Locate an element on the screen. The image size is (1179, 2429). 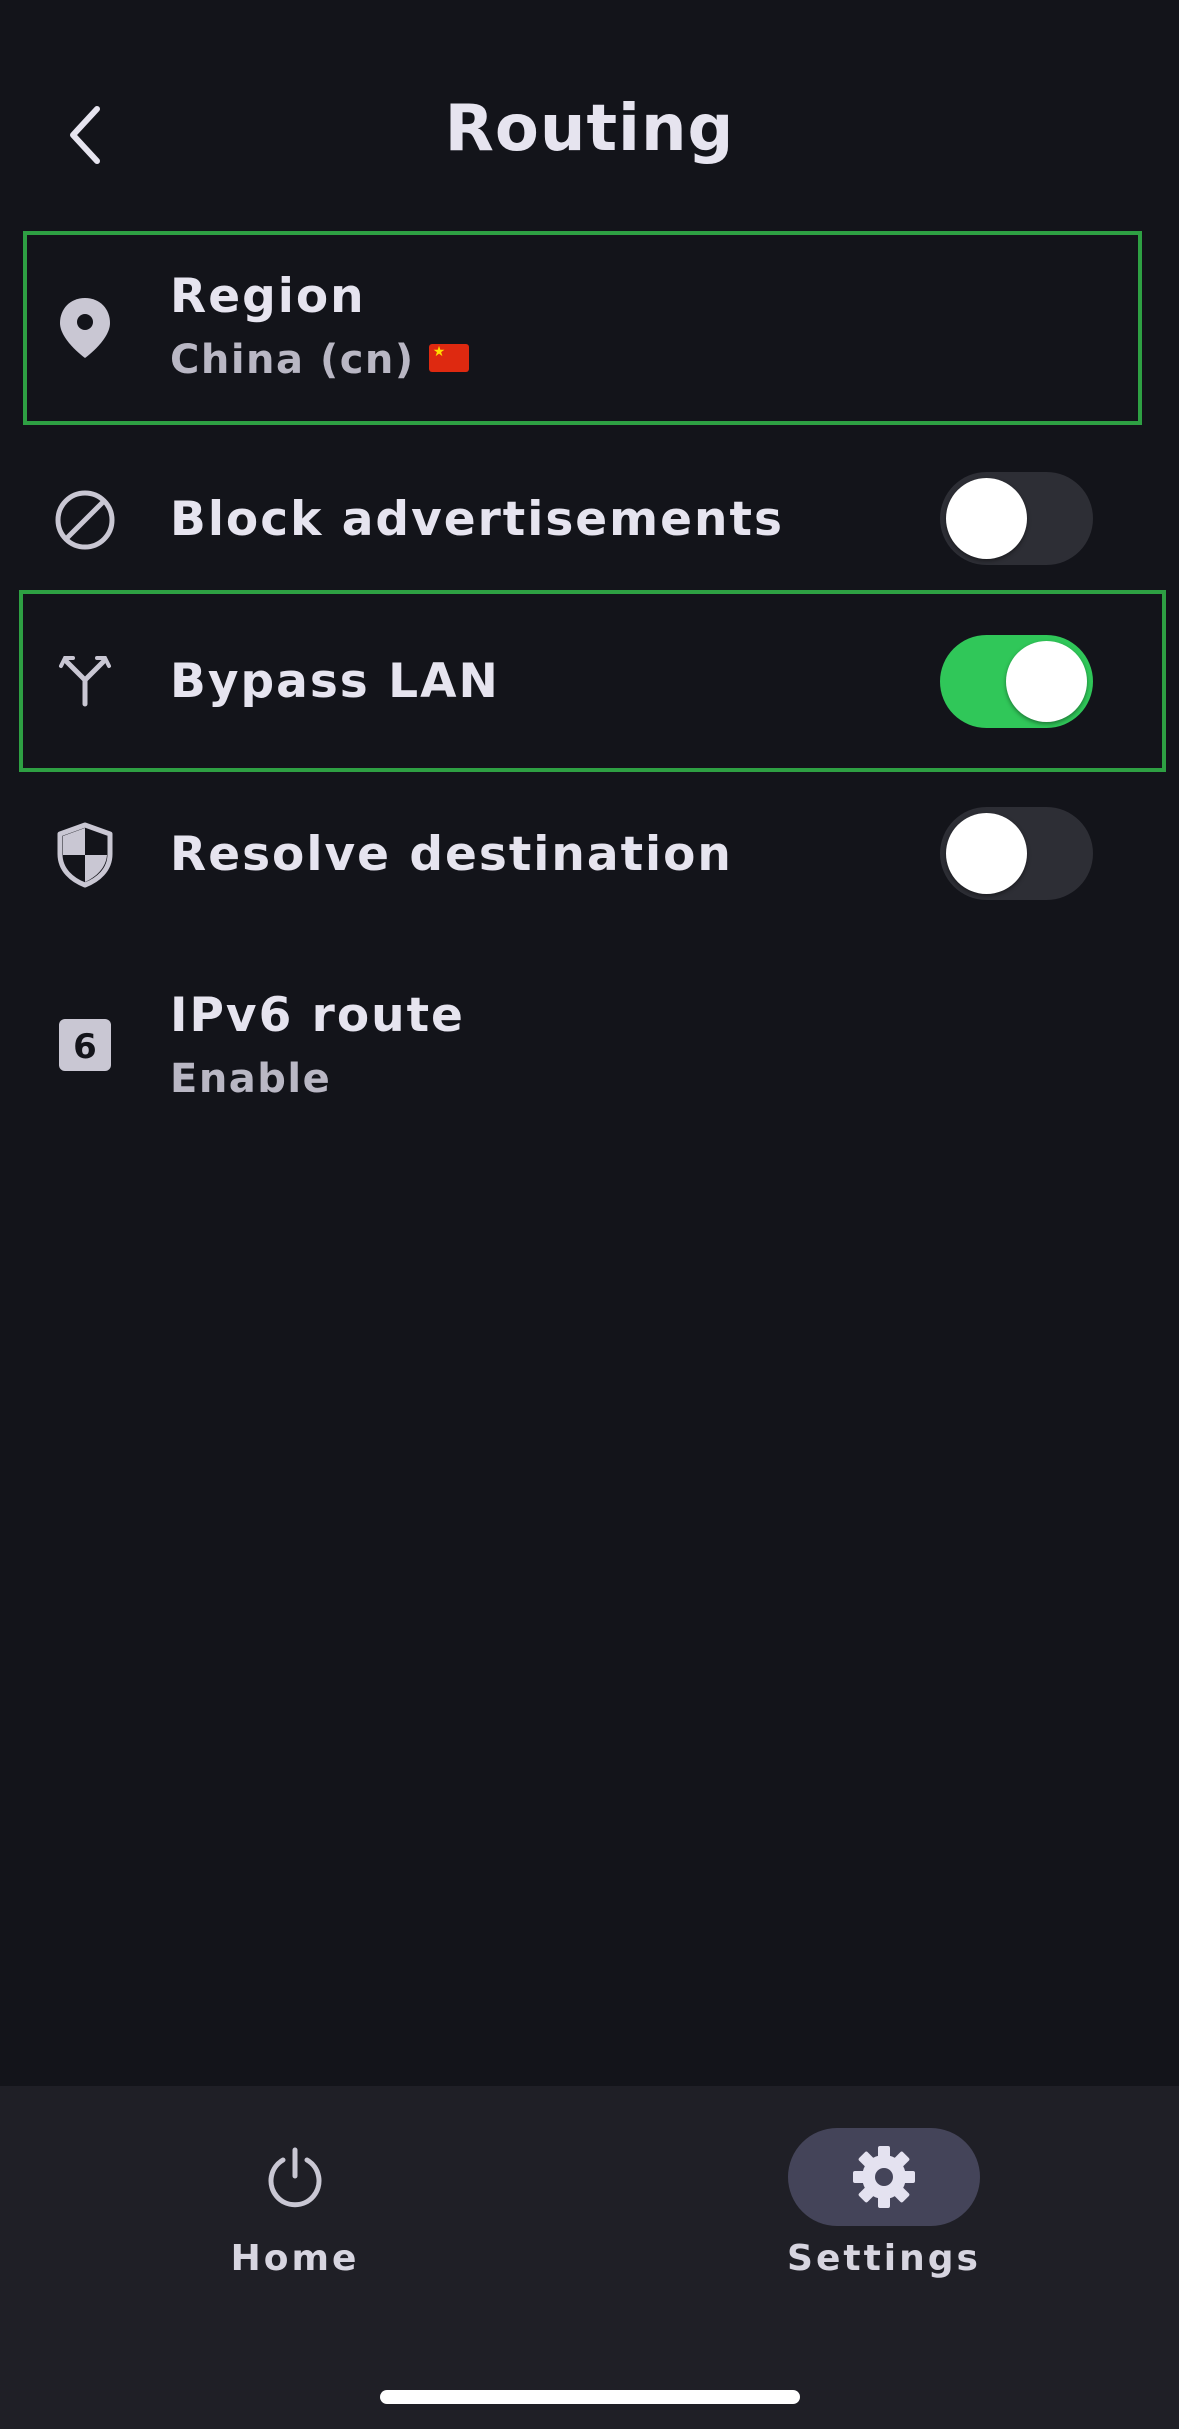
header: Routing is located at coordinates (589, 115).